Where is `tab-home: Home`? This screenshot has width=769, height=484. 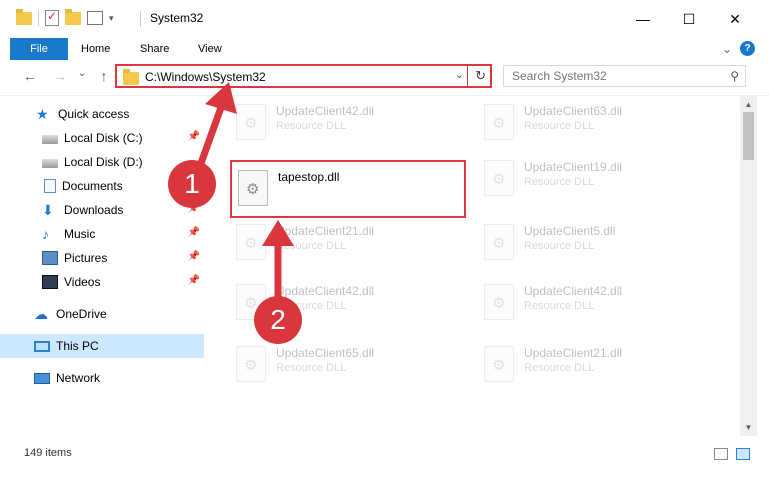
tab-home: Home is located at coordinates (95, 49).